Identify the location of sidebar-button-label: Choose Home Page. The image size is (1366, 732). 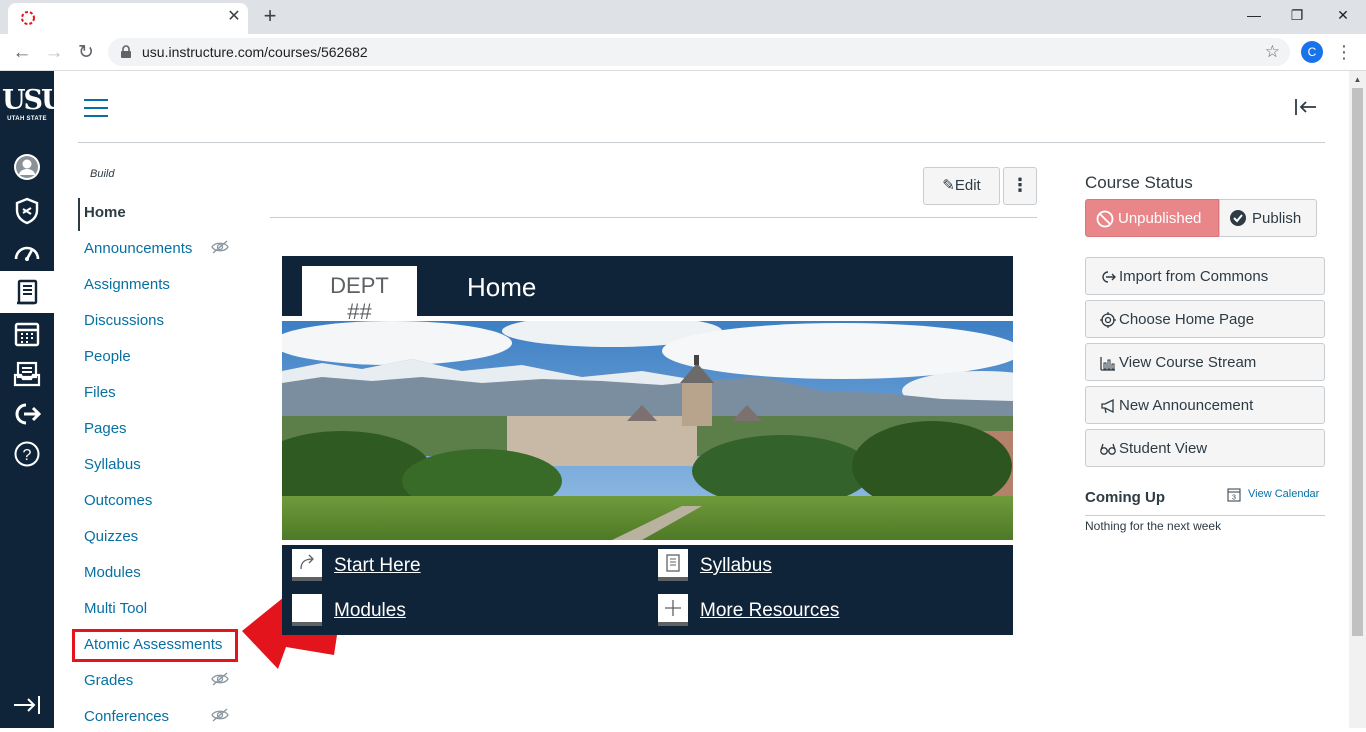
(1187, 319).